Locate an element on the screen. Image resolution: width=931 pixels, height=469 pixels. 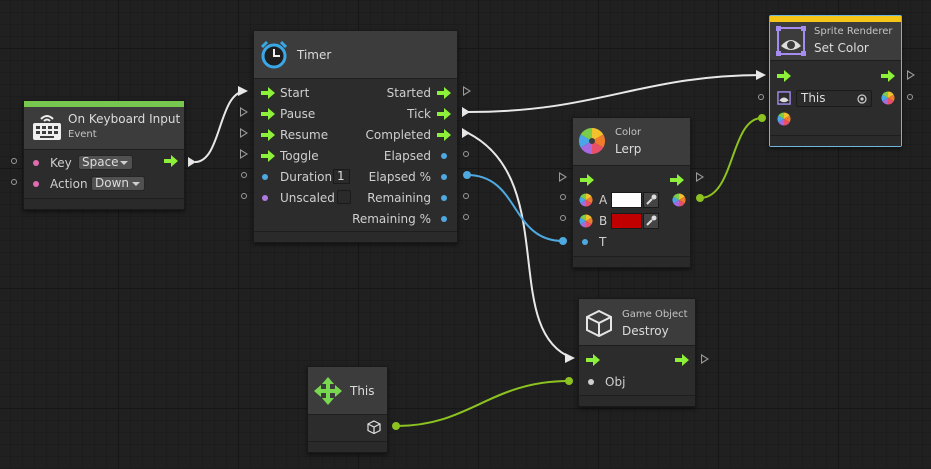
started-flow-arrow-icon is located at coordinates (444, 93).